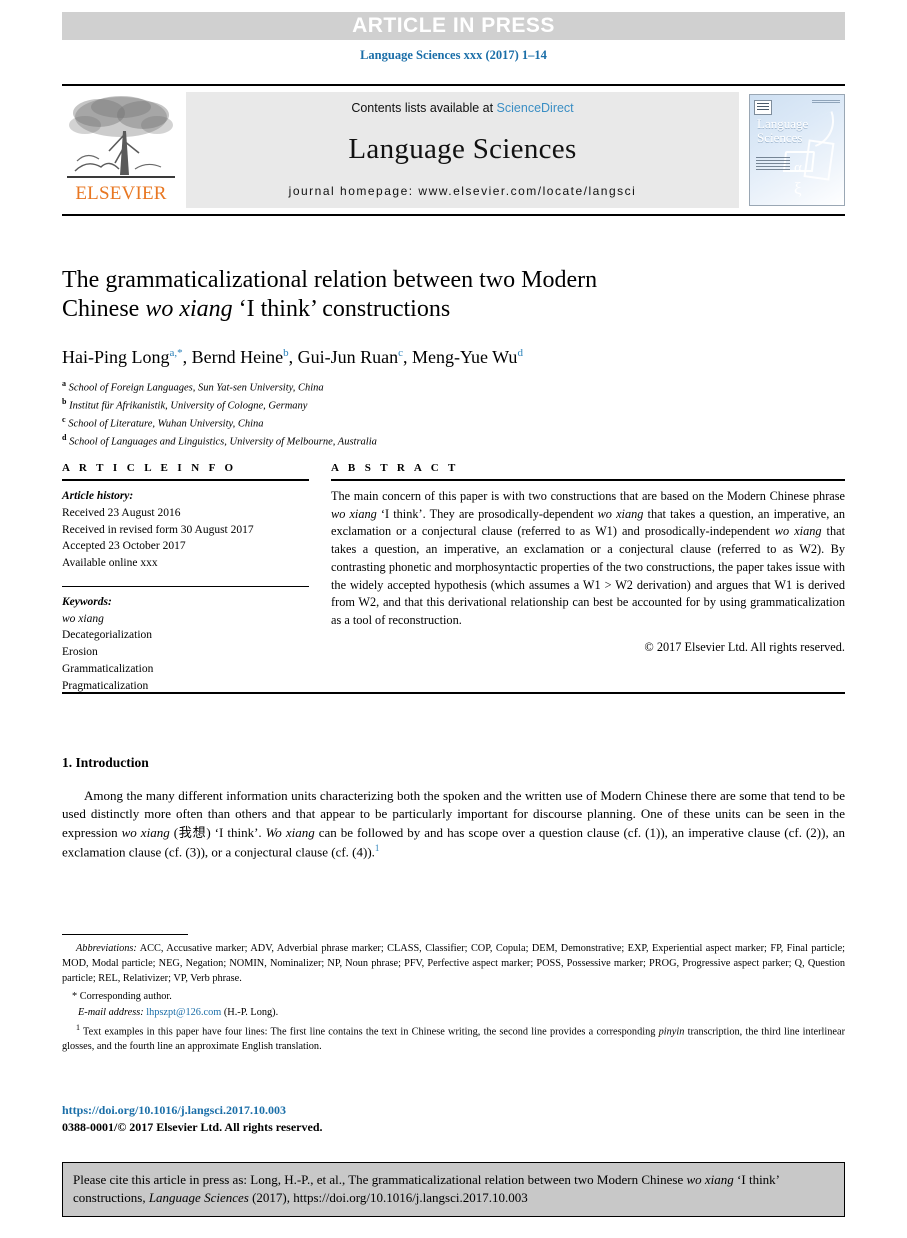 This screenshot has width=907, height=1238. What do you see at coordinates (671, 1032) in the screenshot?
I see `footnote-1-italic: pinyin` at bounding box center [671, 1032].